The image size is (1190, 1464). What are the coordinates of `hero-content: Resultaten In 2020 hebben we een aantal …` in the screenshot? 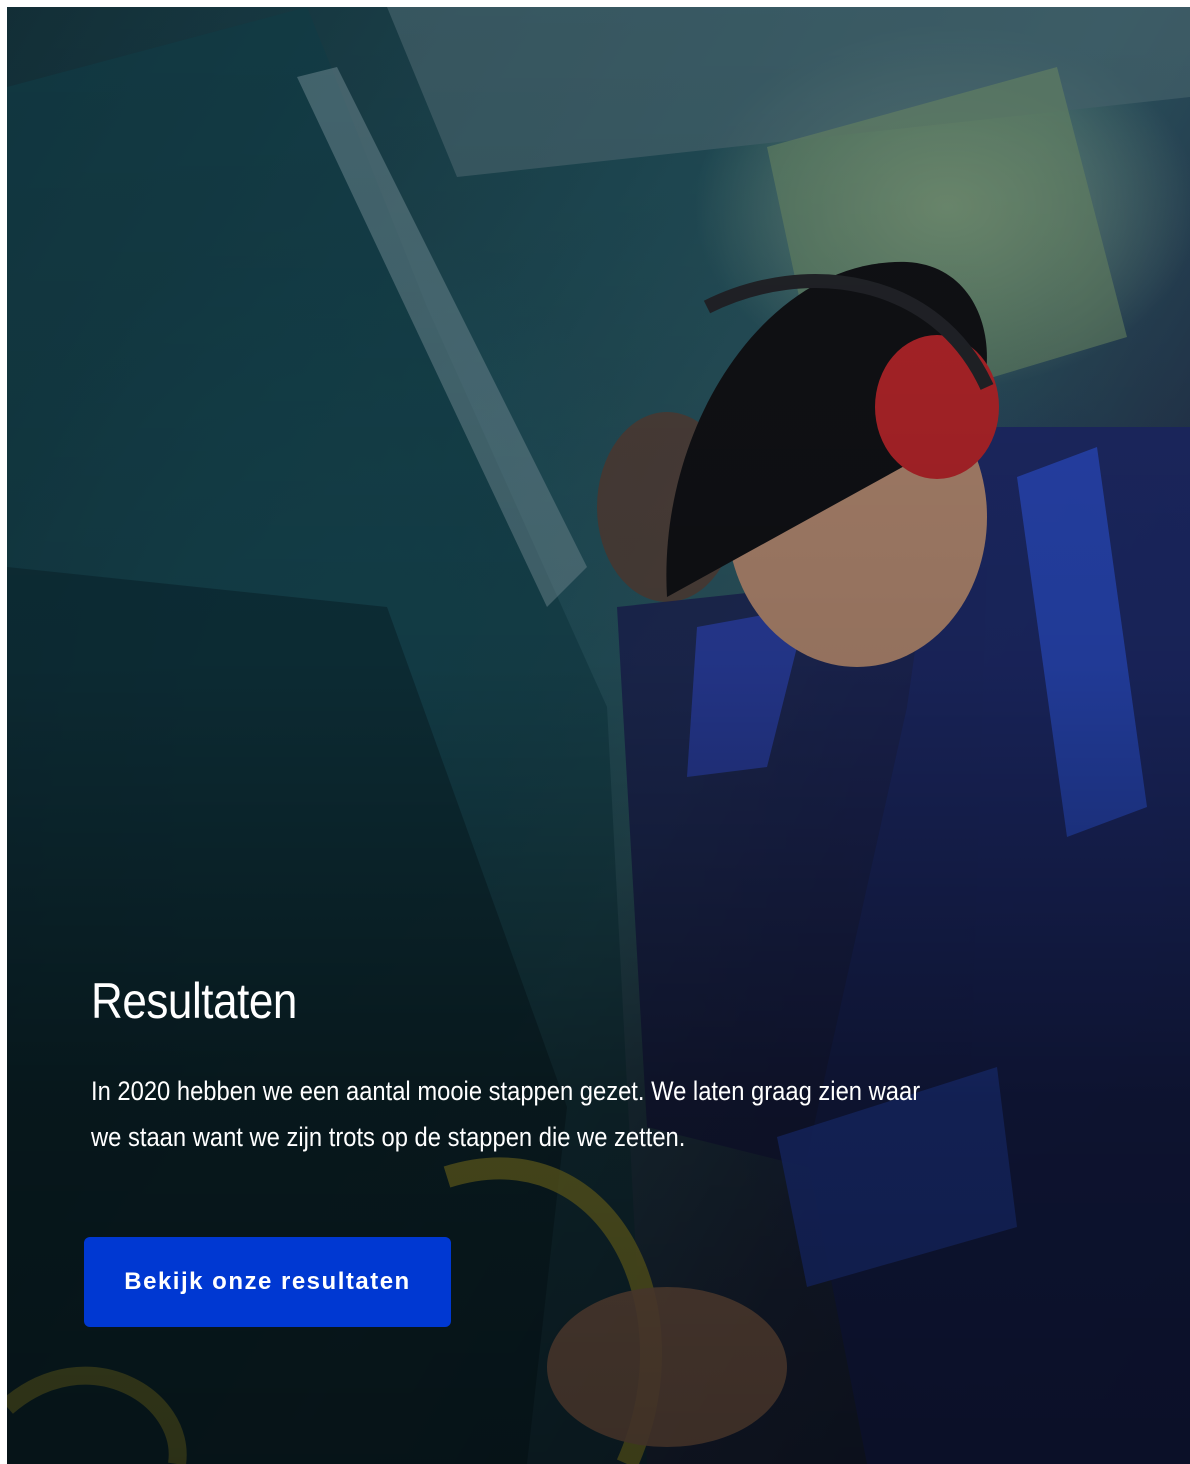 It's located at (541, 1066).